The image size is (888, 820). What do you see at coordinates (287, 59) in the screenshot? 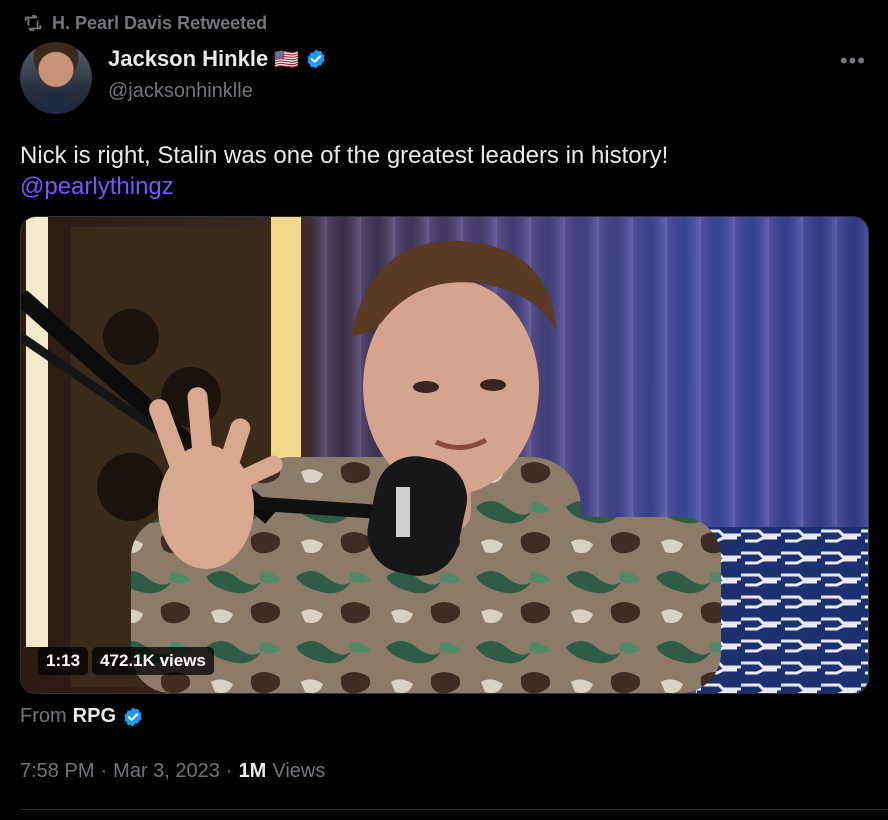
I see `us-flag-icon: 🇺🇸` at bounding box center [287, 59].